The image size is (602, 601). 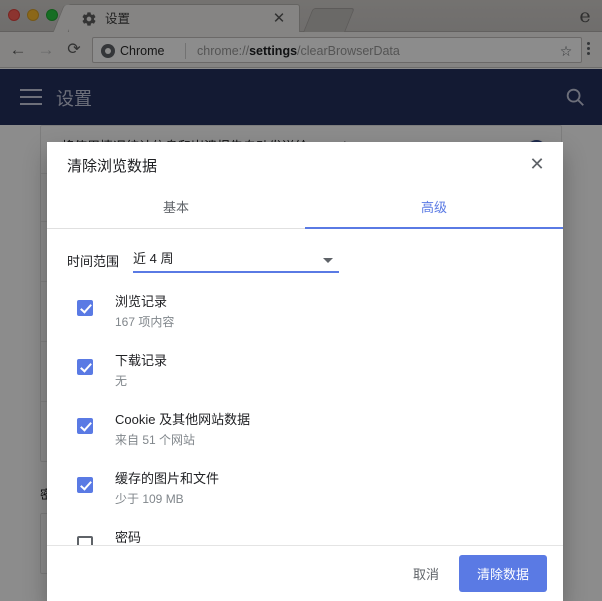 I want to click on list-item-title: 缓存的图片和文件, so click(x=167, y=478).